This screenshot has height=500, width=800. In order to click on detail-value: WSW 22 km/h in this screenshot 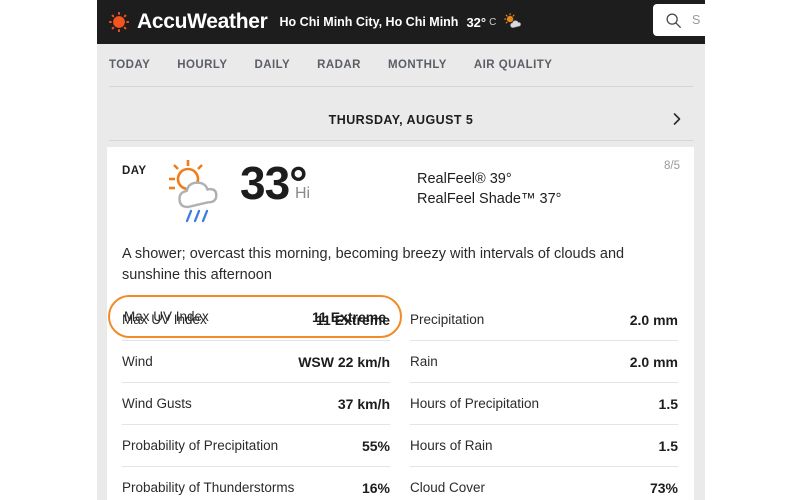, I will do `click(344, 361)`.